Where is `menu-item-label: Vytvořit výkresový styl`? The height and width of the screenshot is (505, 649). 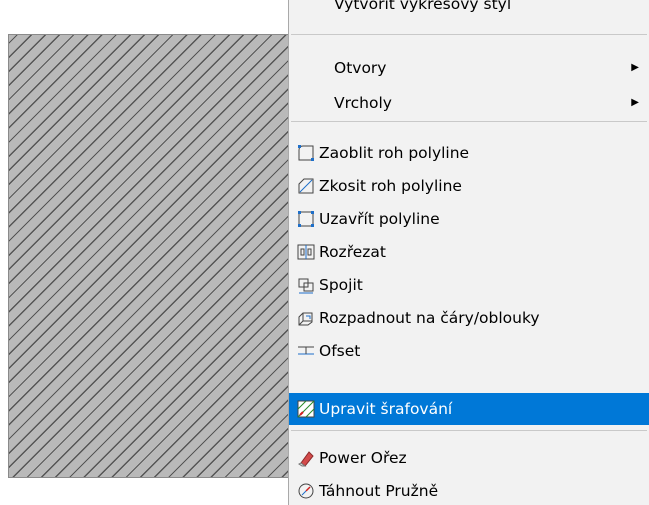
menu-item-label: Vytvořit výkresový styl is located at coordinates (423, 6).